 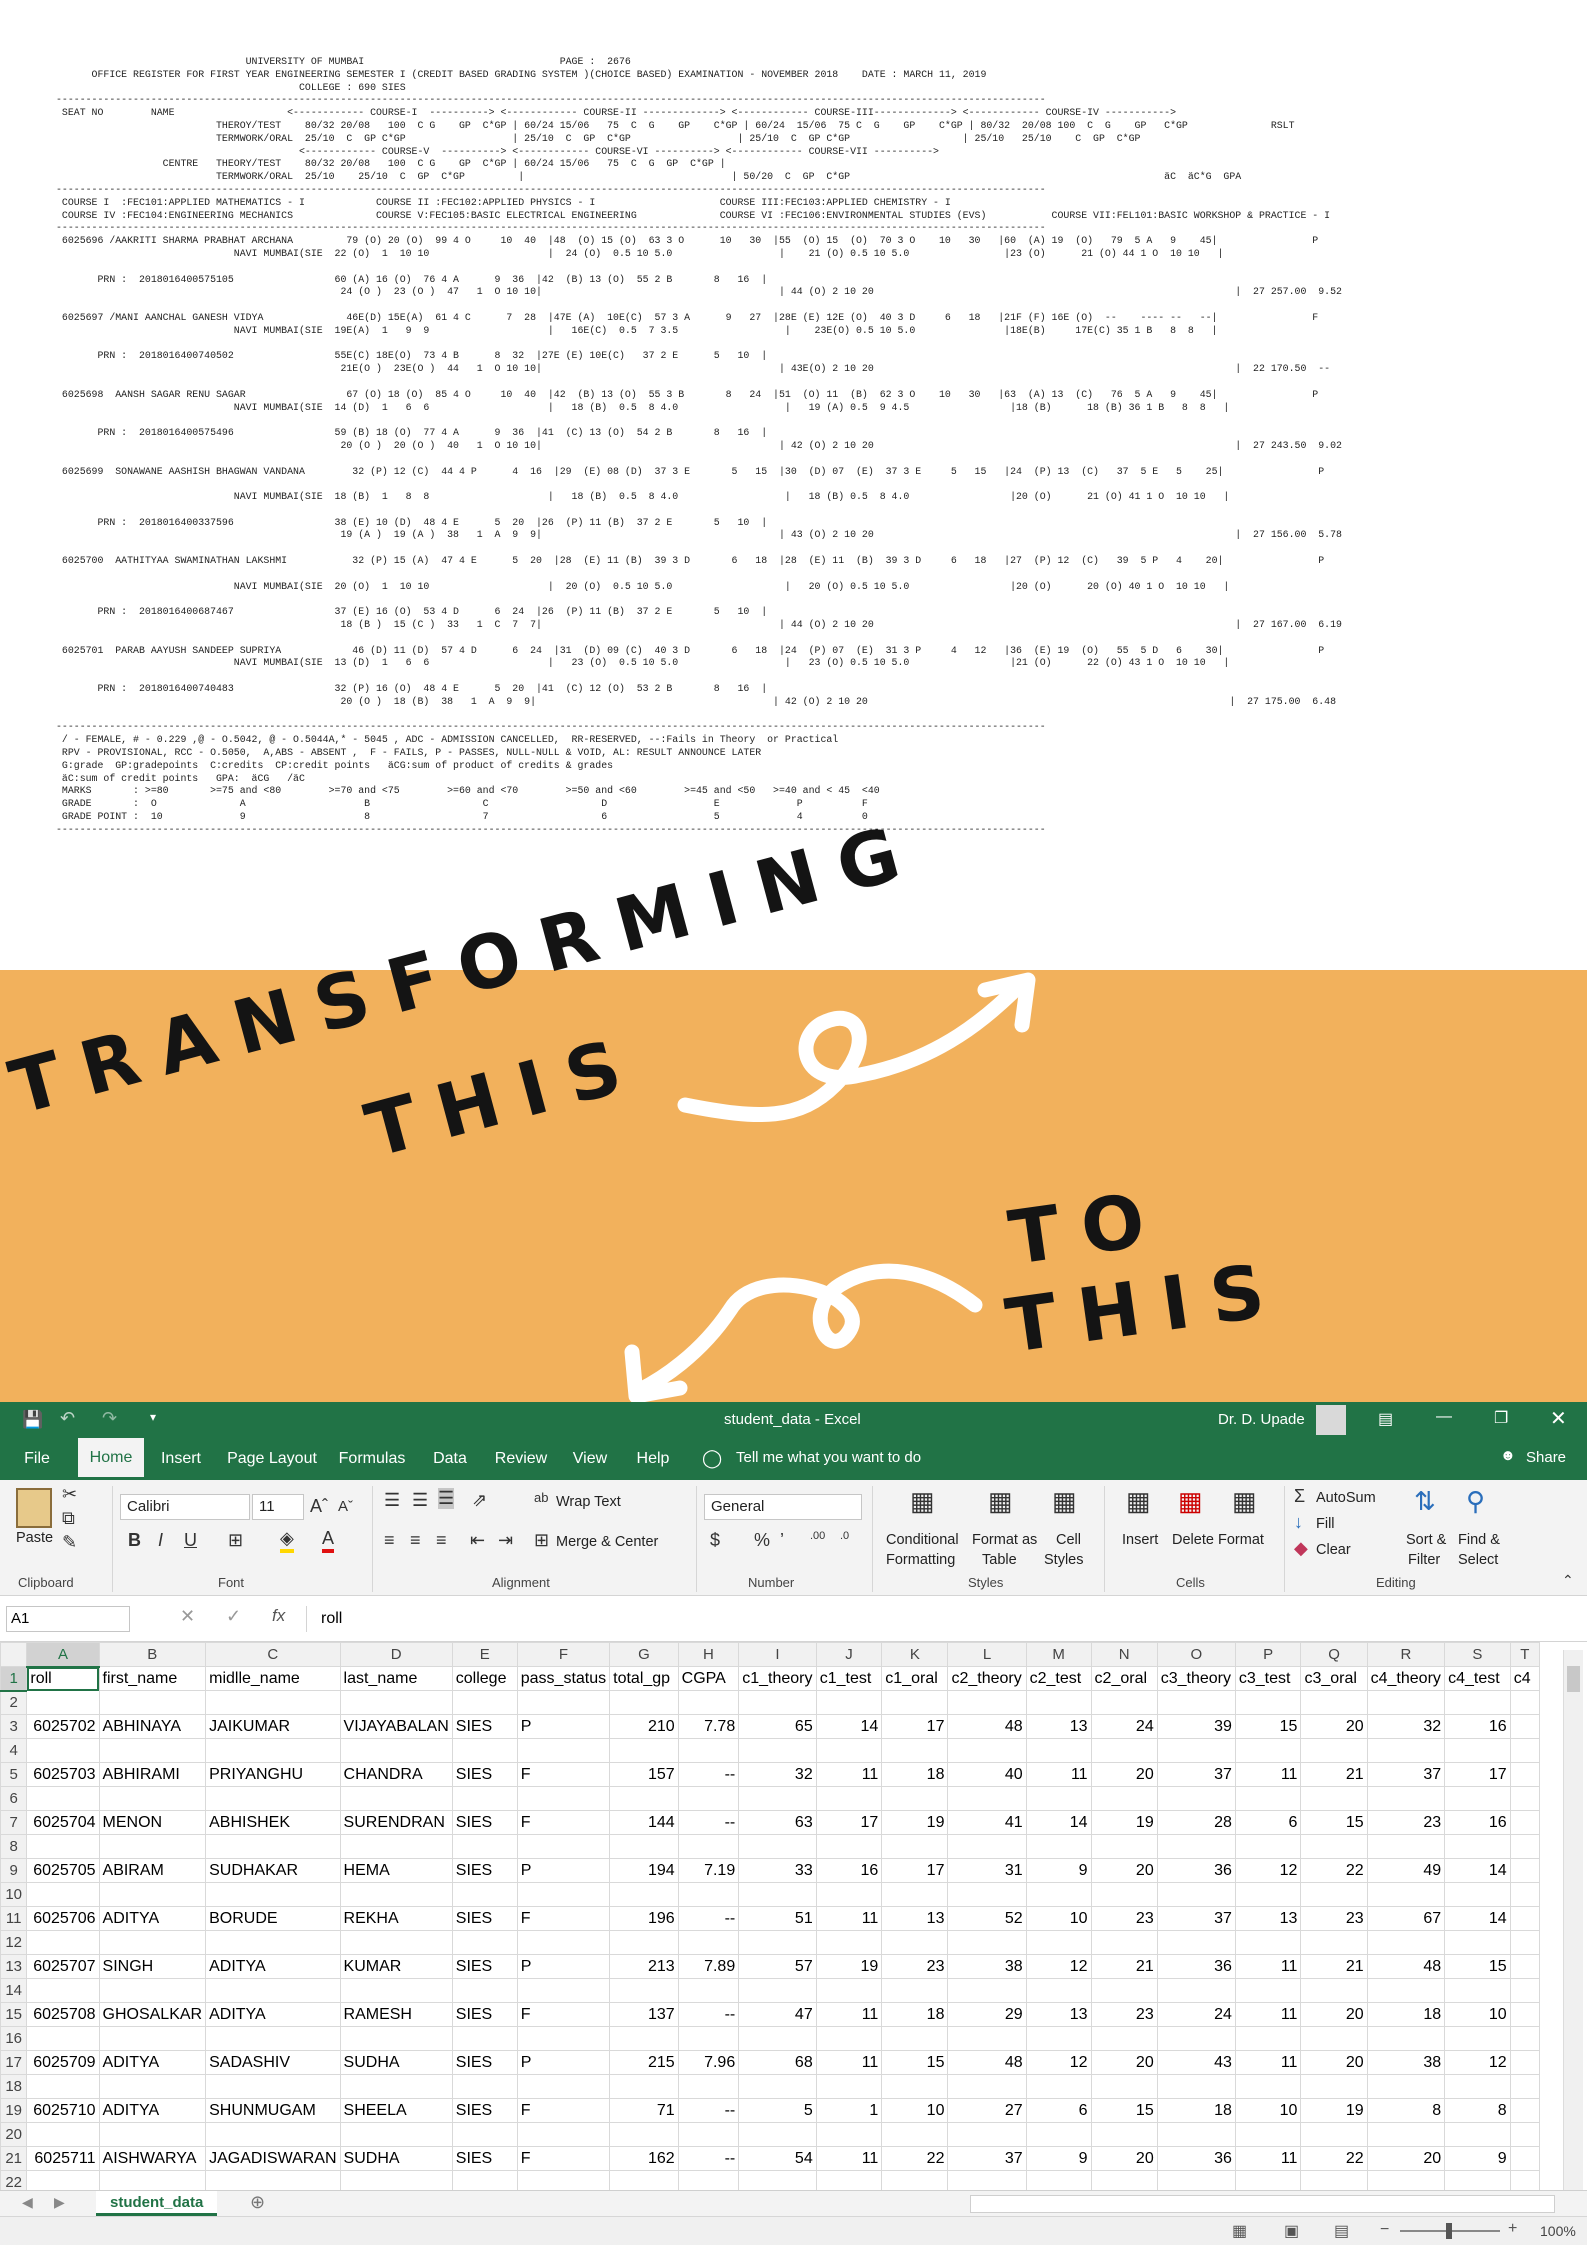 What do you see at coordinates (1406, 2110) in the screenshot?
I see `cell: 8` at bounding box center [1406, 2110].